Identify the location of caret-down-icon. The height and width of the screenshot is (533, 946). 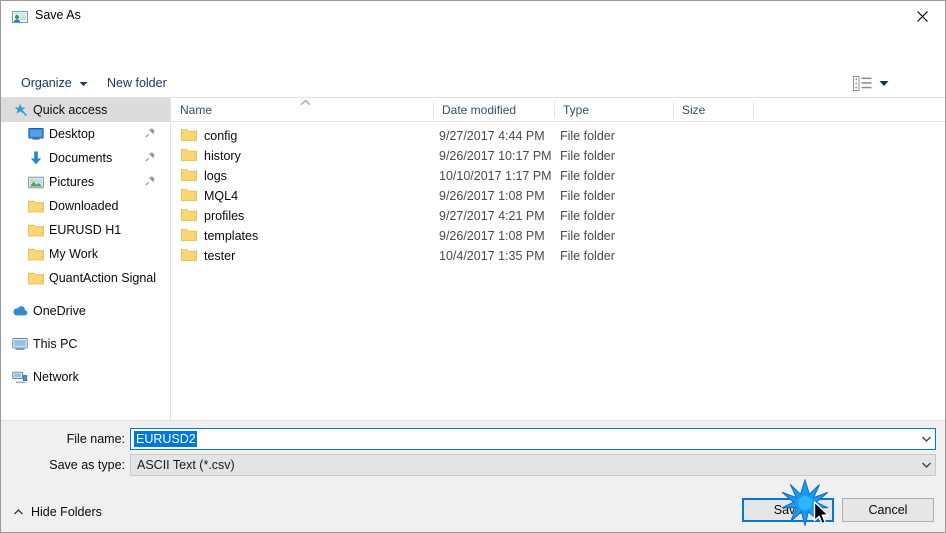
(83, 83).